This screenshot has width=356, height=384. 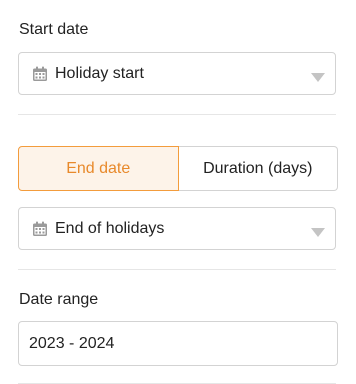 I want to click on duration-option: Duration (days), so click(x=258, y=168).